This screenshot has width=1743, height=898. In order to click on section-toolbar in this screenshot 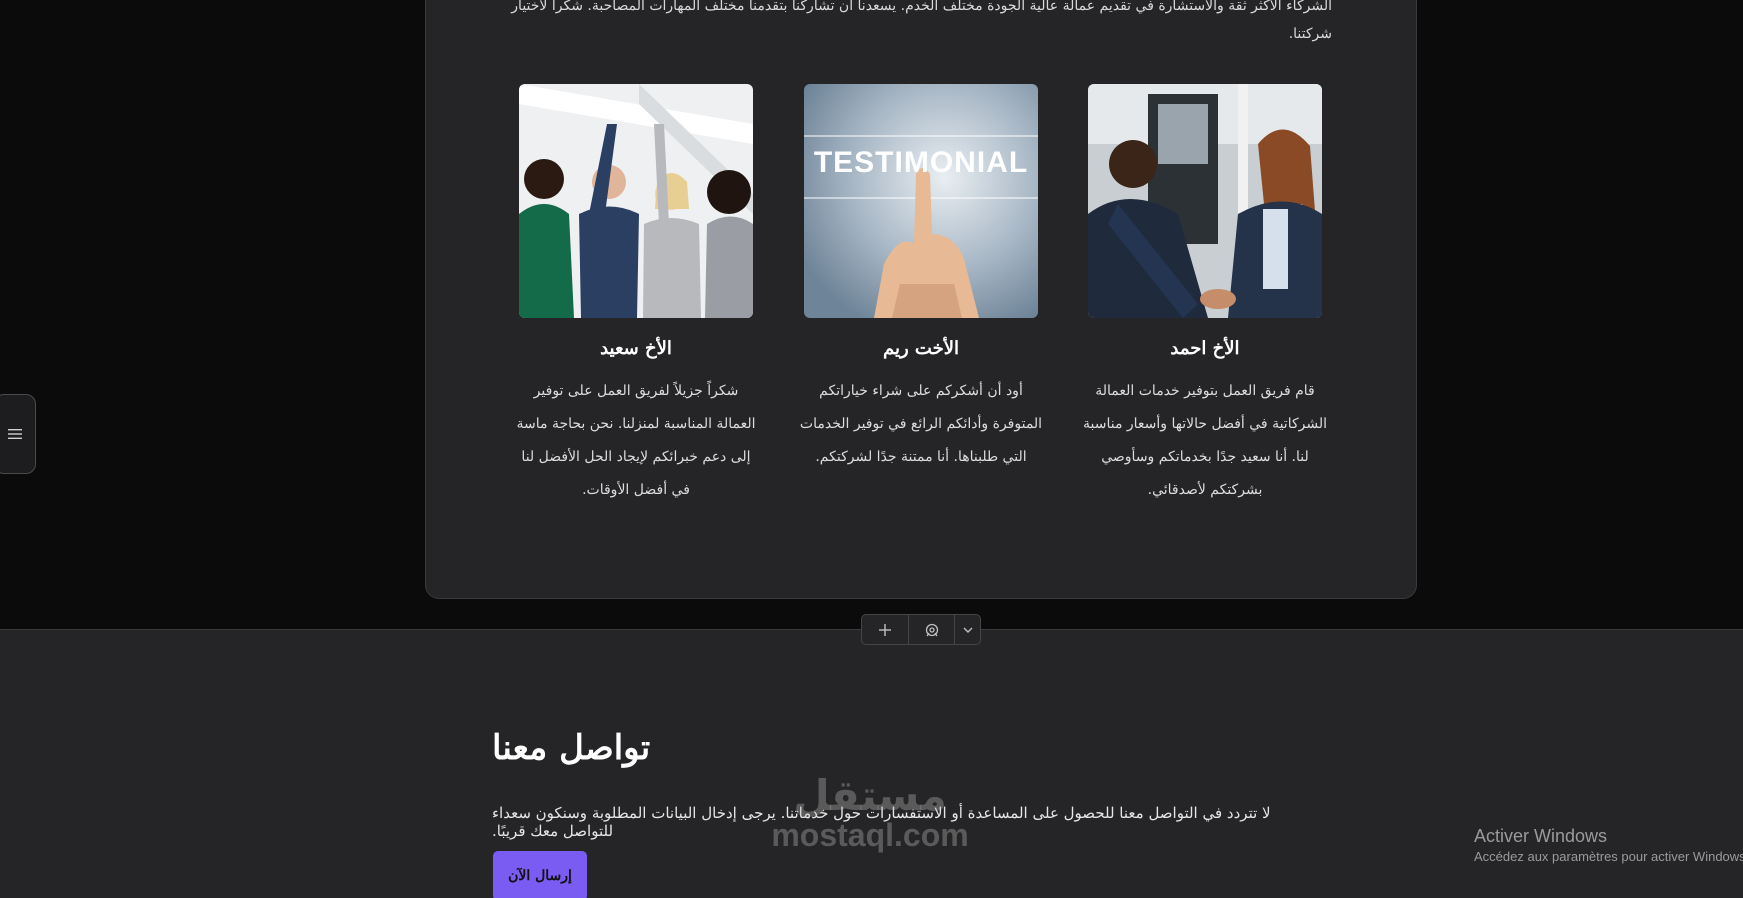, I will do `click(921, 629)`.